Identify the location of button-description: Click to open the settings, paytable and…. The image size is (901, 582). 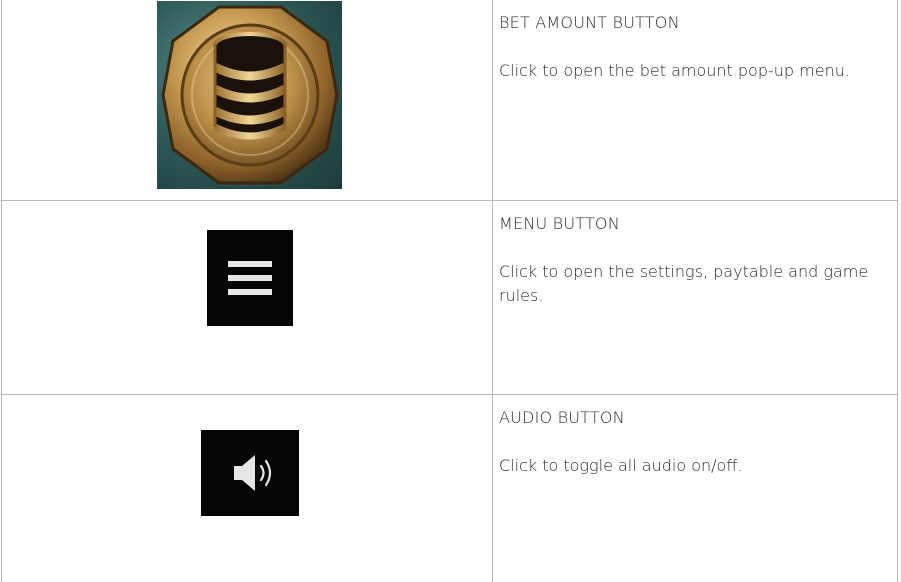
(698, 284).